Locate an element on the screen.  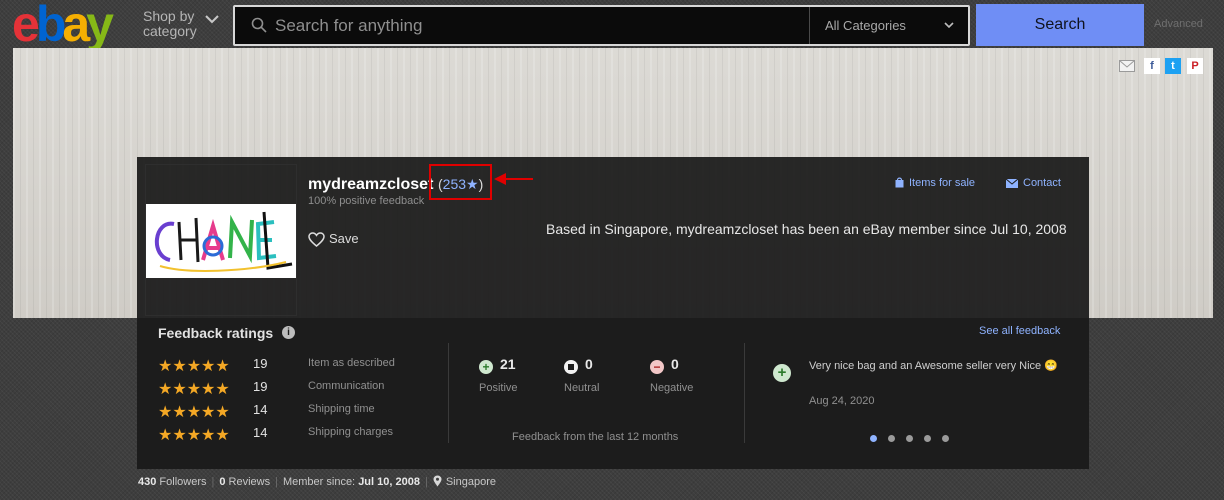
see-all-feedback-link: See all feedback is located at coordinates (1019, 331).